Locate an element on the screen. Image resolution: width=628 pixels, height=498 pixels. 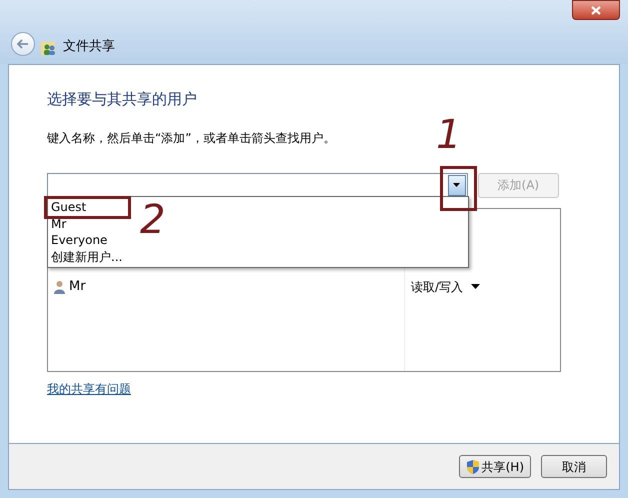
back-arrow-icon is located at coordinates (23, 44).